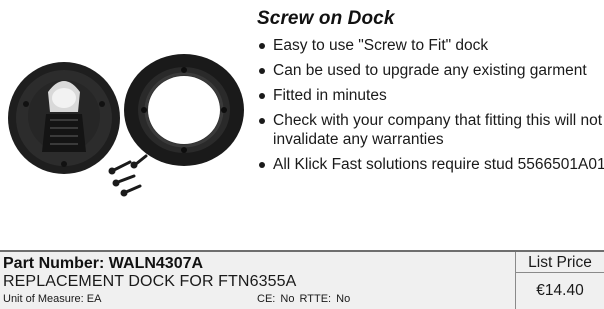 Image resolution: width=604 pixels, height=309 pixels. What do you see at coordinates (52, 299) in the screenshot?
I see `unit-of-measure: Unit of Measure: EA` at bounding box center [52, 299].